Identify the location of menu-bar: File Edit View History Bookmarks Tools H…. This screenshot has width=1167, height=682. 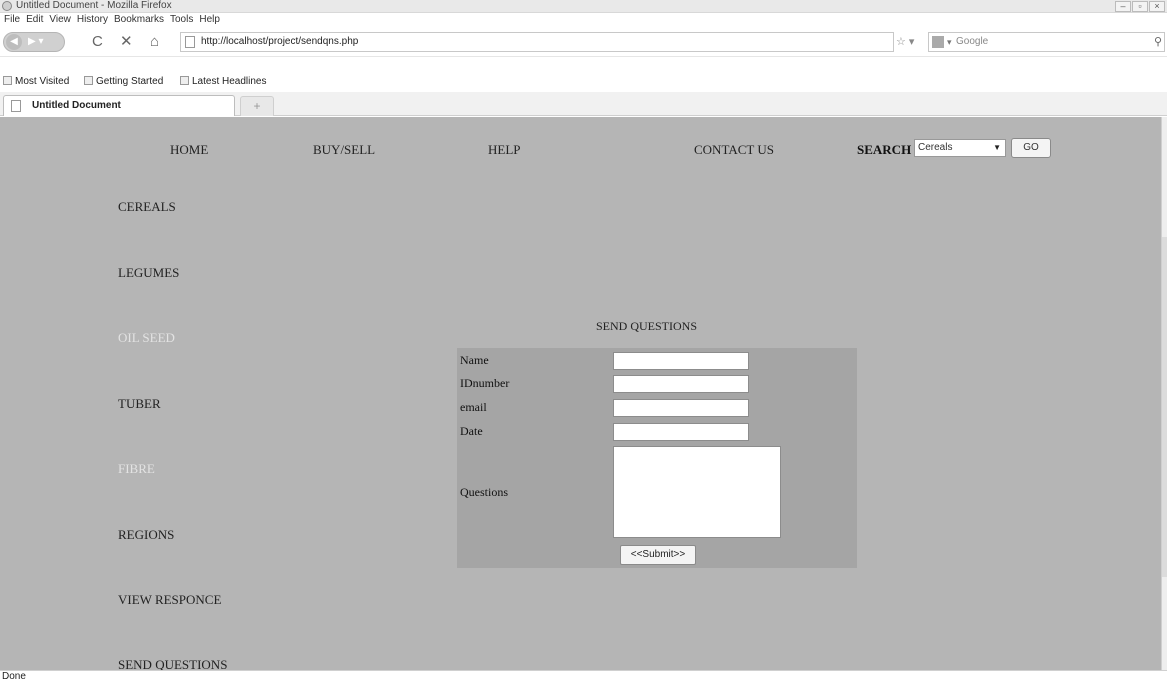
(583, 20).